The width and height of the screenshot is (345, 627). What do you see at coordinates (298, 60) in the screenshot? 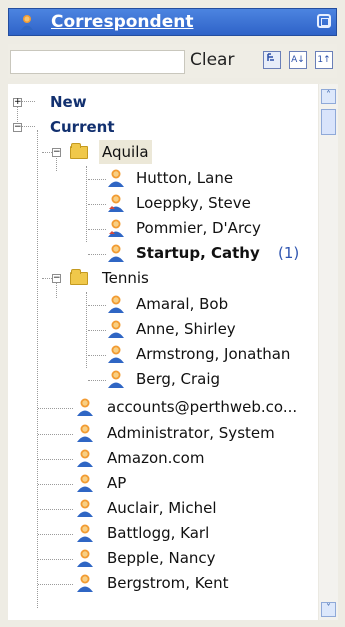
I see `alphabetical-sort-button: A↓` at bounding box center [298, 60].